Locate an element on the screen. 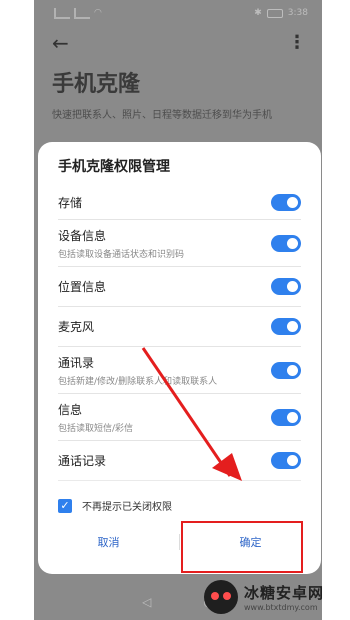 Image resolution: width=350 pixels, height=620 pixels. left-margin is located at coordinates (17, 310).